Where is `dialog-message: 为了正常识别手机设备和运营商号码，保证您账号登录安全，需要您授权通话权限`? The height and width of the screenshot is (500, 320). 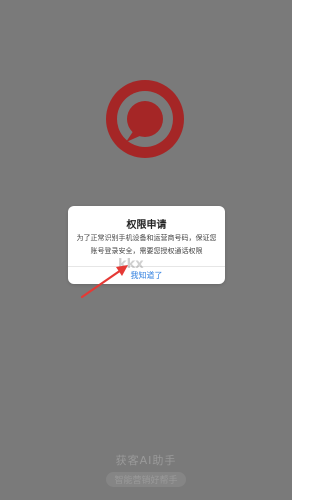
dialog-message: 为了正常识别手机设备和运营商号码，保证您账号登录安全，需要您授权通话权限 is located at coordinates (146, 244).